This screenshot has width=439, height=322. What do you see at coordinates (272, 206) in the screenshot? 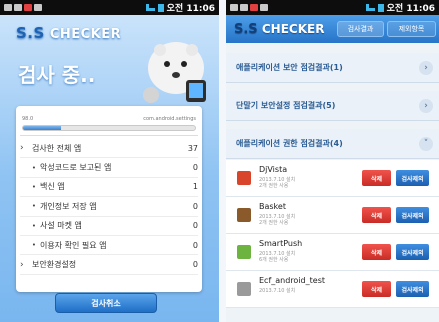
I see `app-name: Basket` at bounding box center [272, 206].